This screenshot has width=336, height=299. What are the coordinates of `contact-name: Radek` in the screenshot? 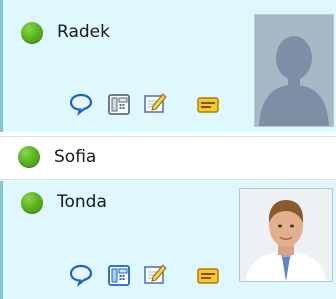 It's located at (83, 32).